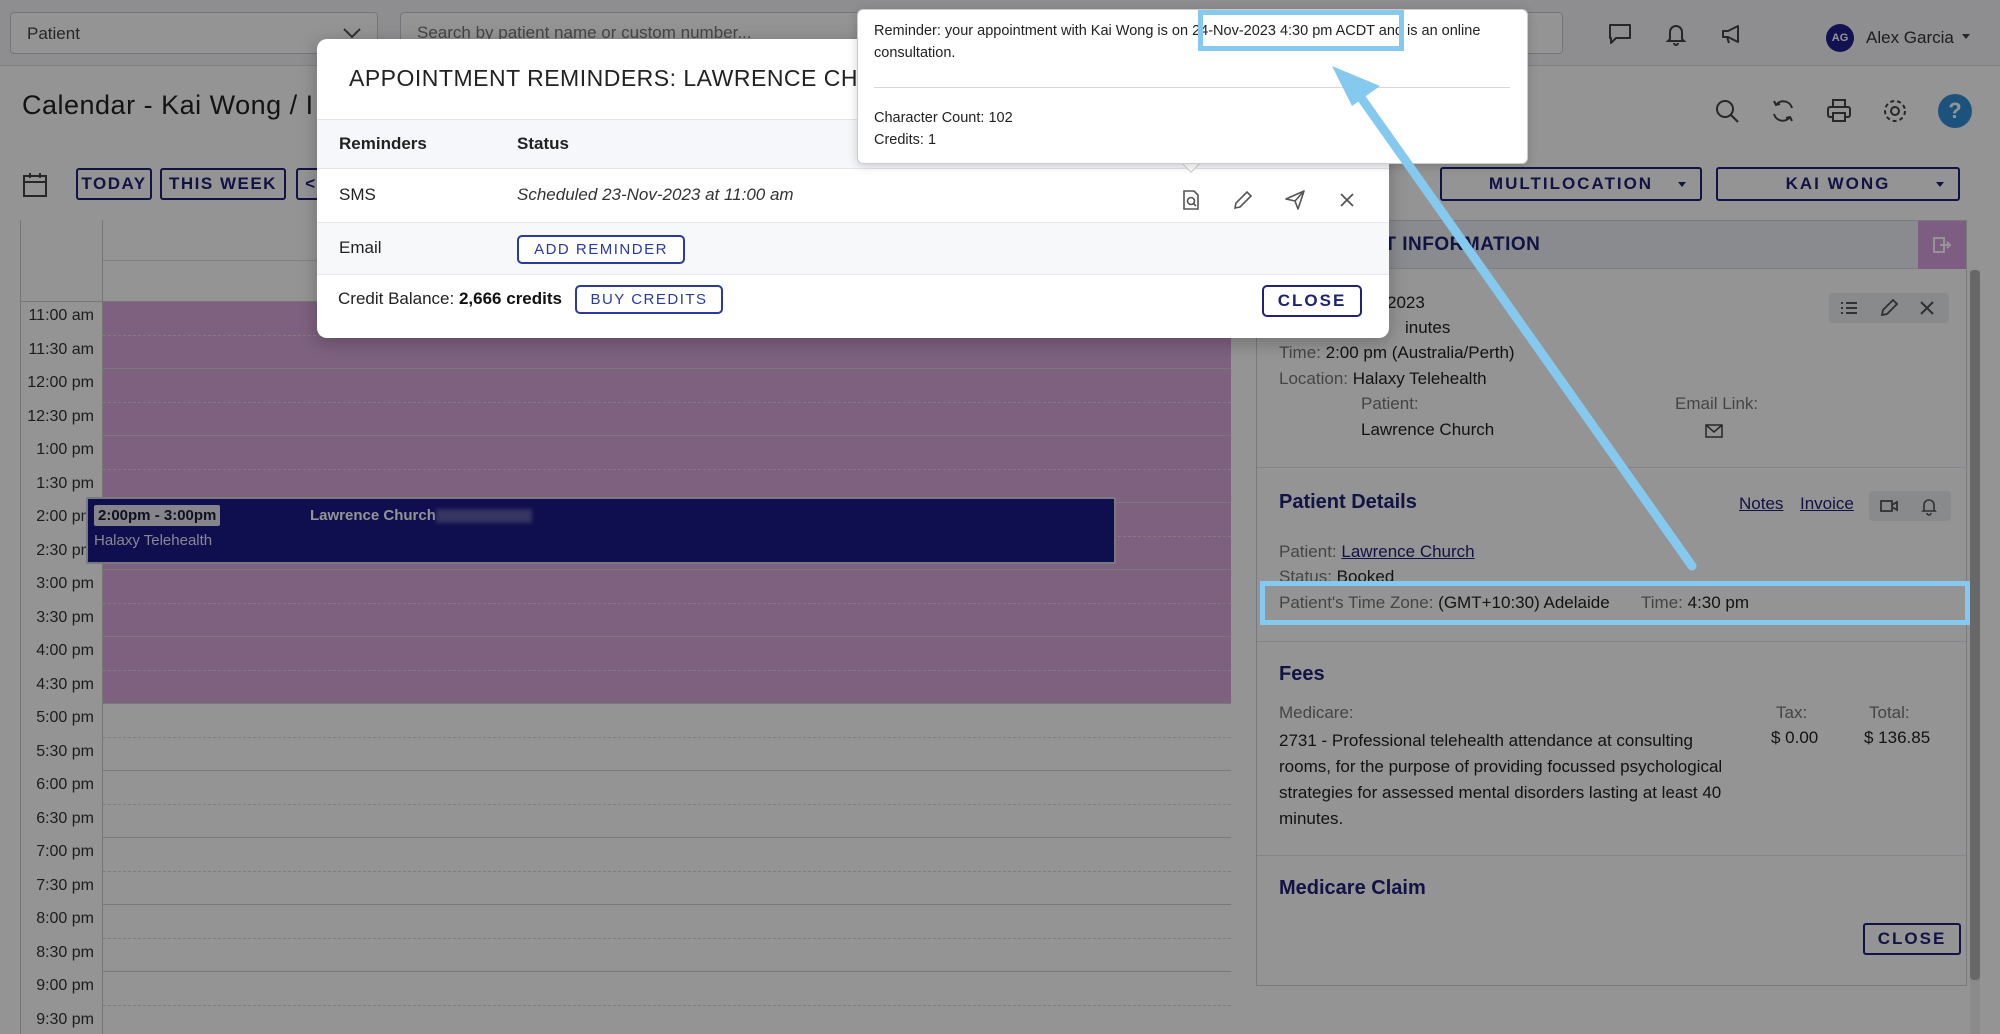 The width and height of the screenshot is (2000, 1034). Describe the element at coordinates (1615, 603) in the screenshot. I see `highlight-box-patient-timezone` at that location.